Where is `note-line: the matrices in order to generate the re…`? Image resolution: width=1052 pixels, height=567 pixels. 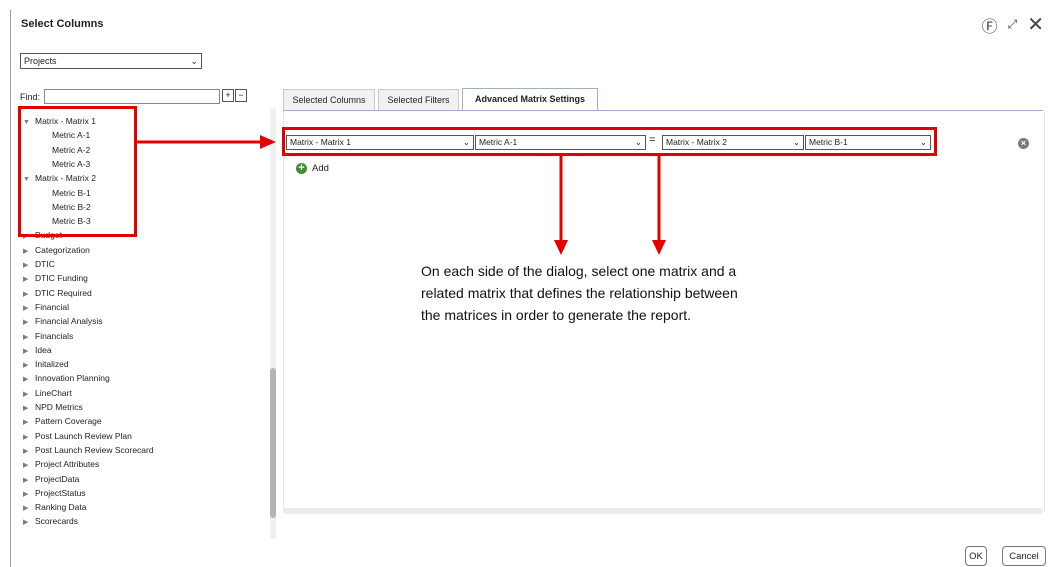
note-line: the matrices in order to generate the re… is located at coordinates (556, 315).